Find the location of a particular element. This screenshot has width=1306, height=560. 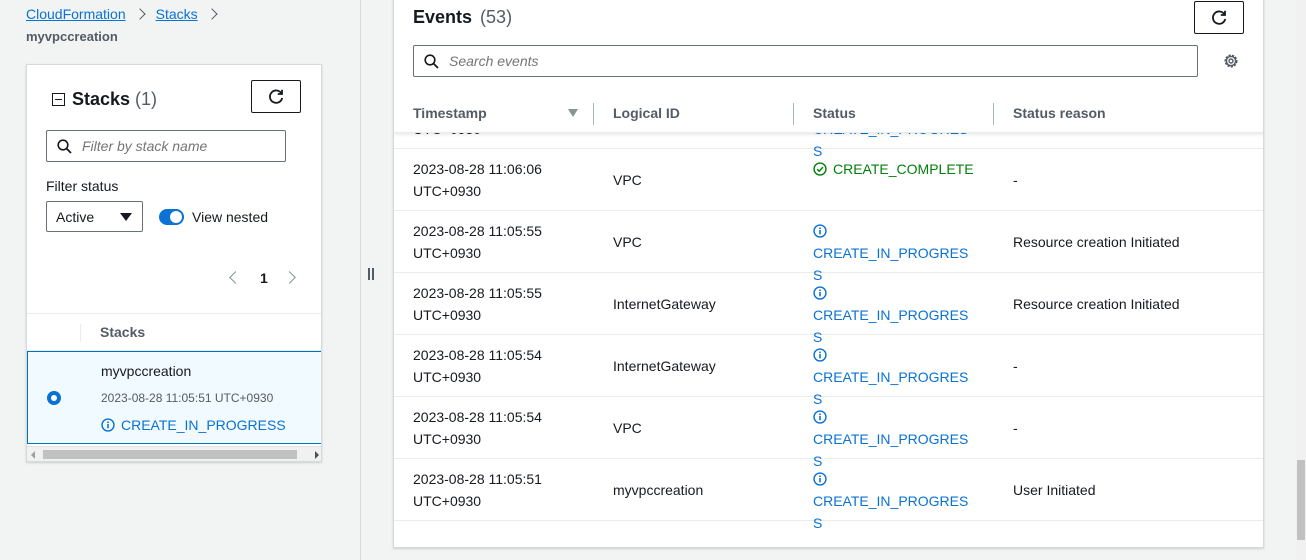

event-status: CREATE_IN_PROGRES S is located at coordinates (895, 501).